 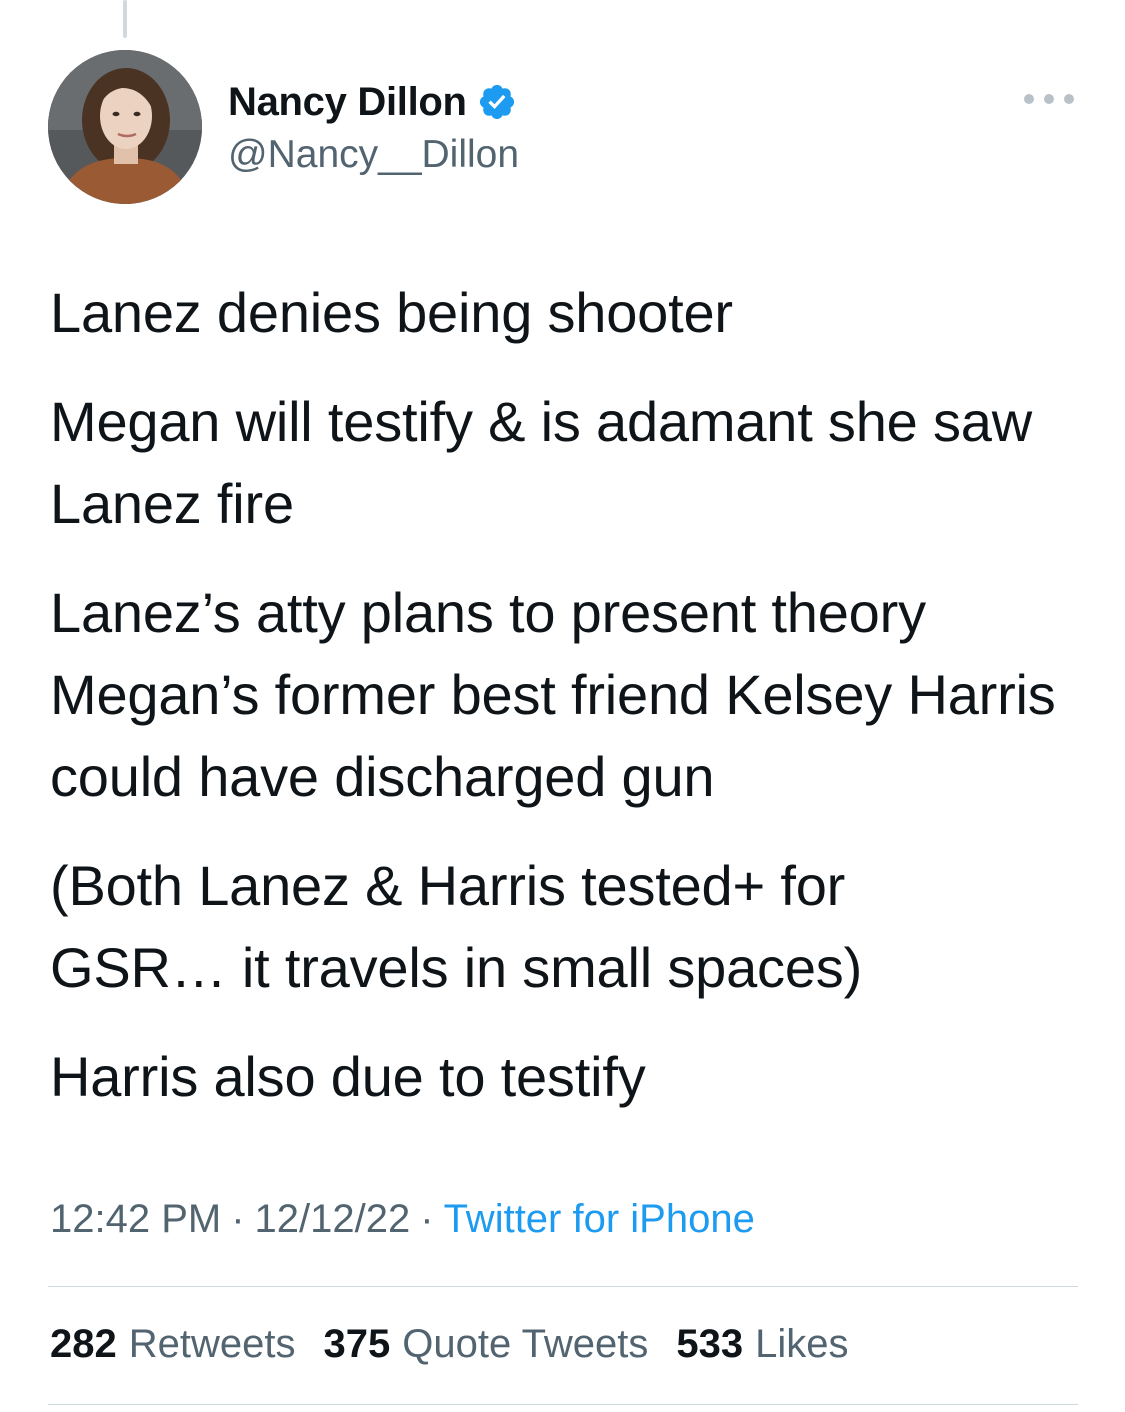 What do you see at coordinates (135, 1219) in the screenshot?
I see `tweet-time: 12:42 PM` at bounding box center [135, 1219].